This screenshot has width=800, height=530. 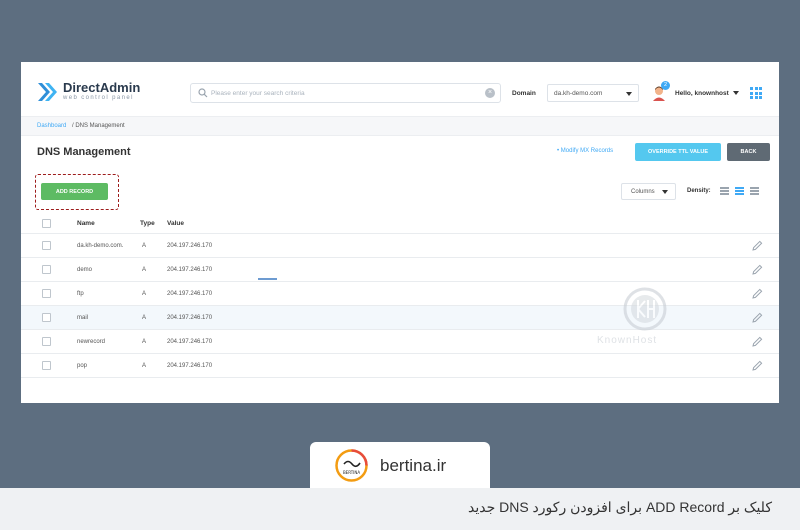 I want to click on record-name: mail, so click(x=83, y=318).